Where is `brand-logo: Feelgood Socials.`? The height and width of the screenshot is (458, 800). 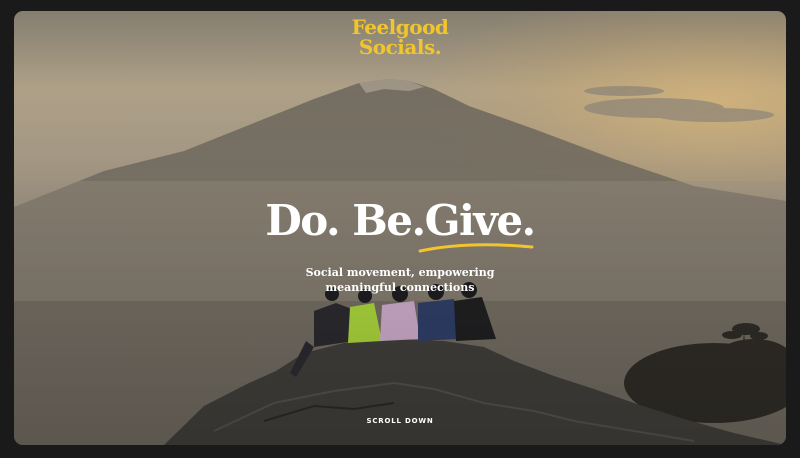 brand-logo: Feelgood Socials. is located at coordinates (400, 37).